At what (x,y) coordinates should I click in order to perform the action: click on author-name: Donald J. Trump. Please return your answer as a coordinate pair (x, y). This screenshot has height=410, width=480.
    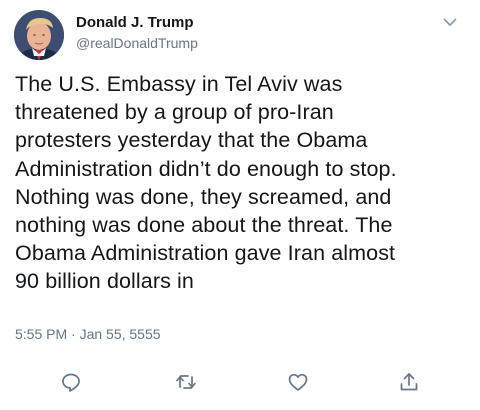
    Looking at the image, I should click on (135, 22).